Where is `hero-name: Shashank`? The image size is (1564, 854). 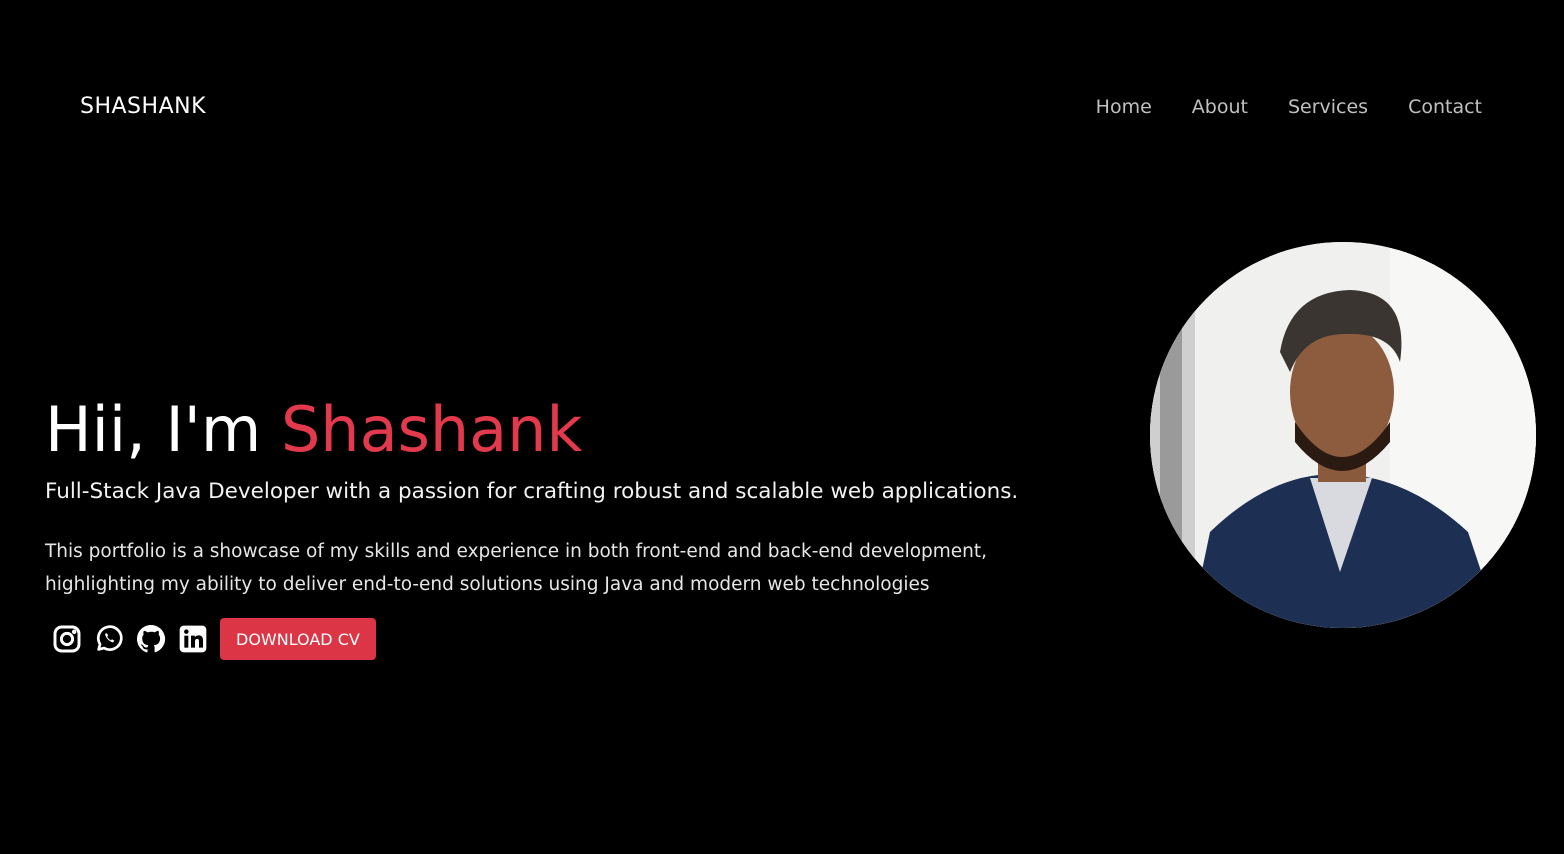
hero-name: Shashank is located at coordinates (431, 429).